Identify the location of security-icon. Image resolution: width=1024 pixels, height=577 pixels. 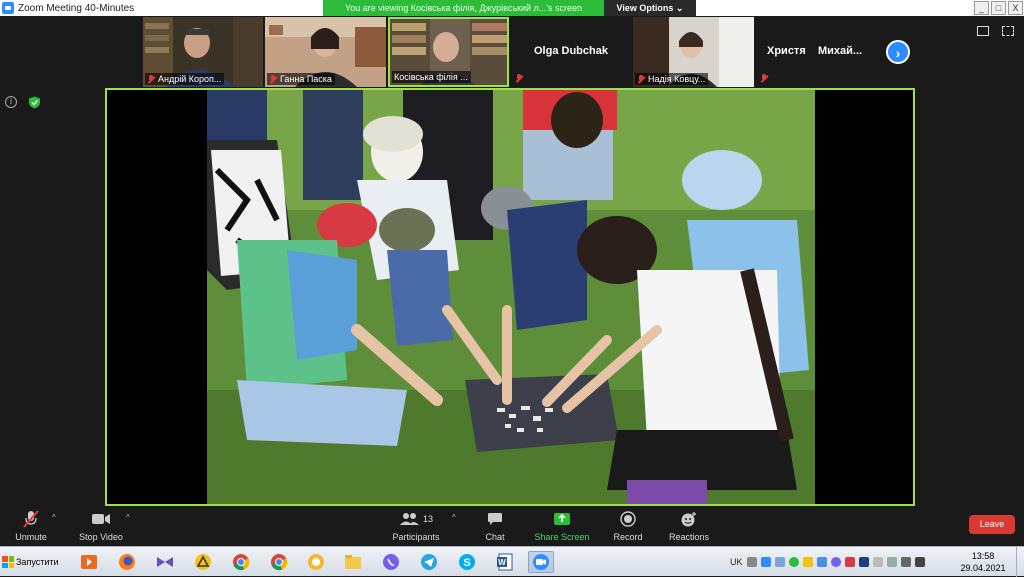
(793, 562).